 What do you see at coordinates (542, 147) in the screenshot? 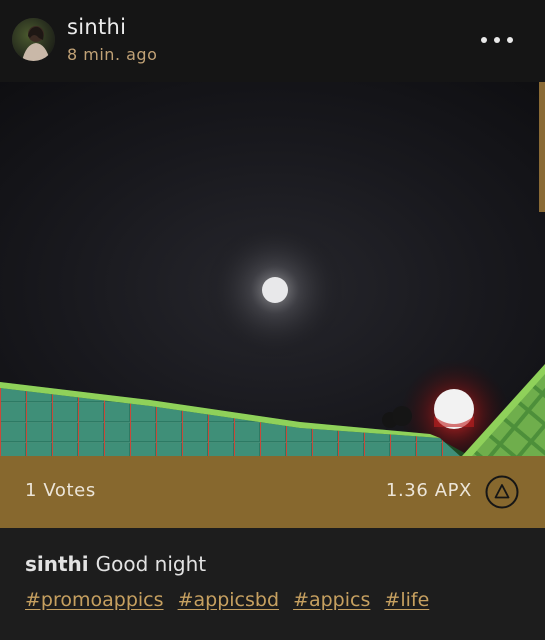
I see `scrollbar-thumb` at bounding box center [542, 147].